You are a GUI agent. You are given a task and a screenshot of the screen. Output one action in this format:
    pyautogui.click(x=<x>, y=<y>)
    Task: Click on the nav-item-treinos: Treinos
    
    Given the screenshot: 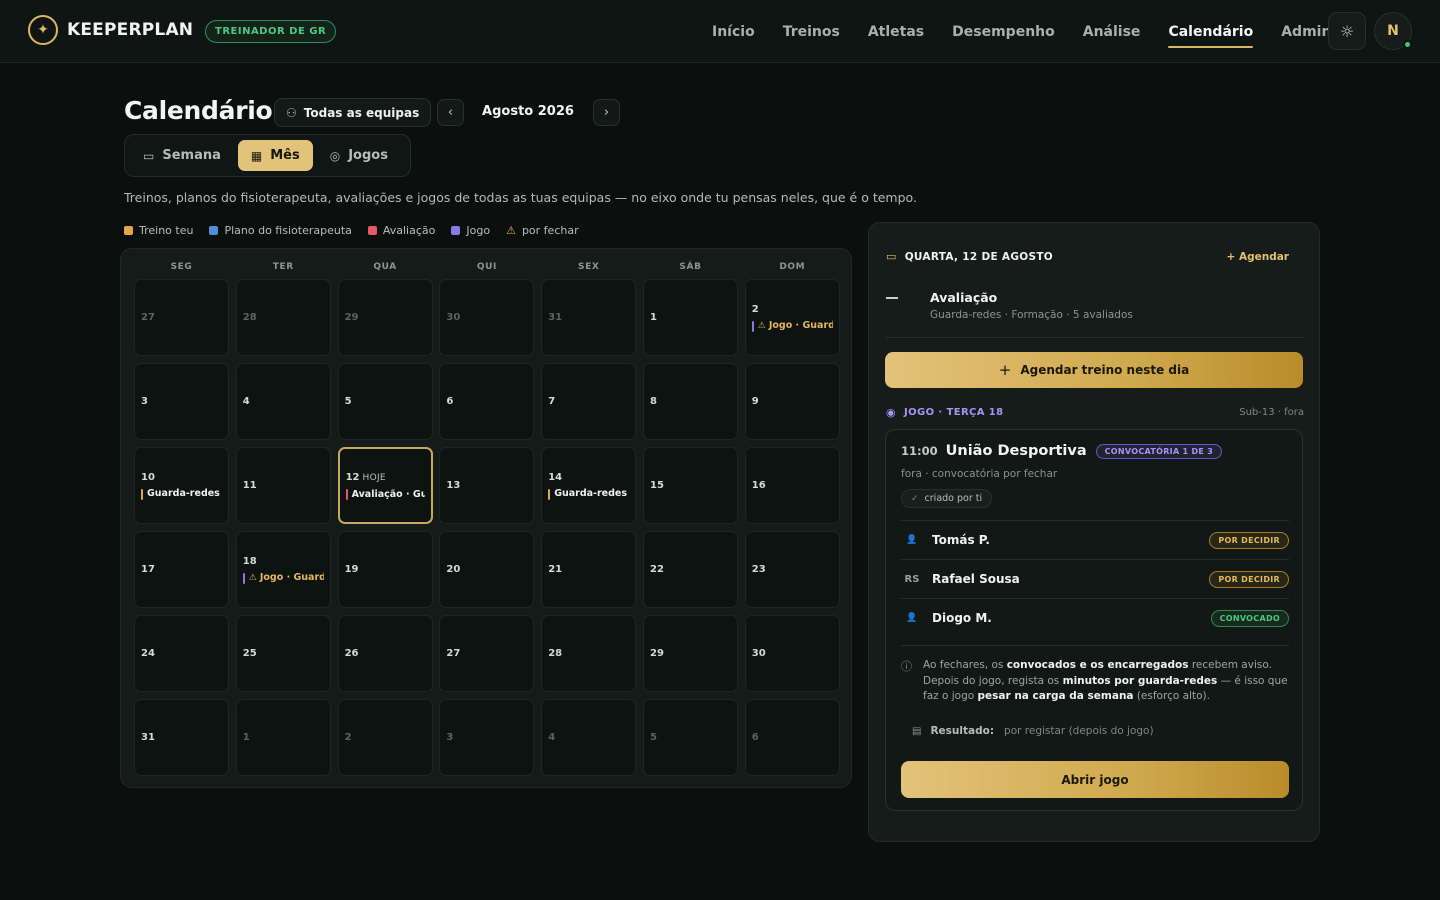 What is the action you would take?
    pyautogui.click(x=811, y=32)
    